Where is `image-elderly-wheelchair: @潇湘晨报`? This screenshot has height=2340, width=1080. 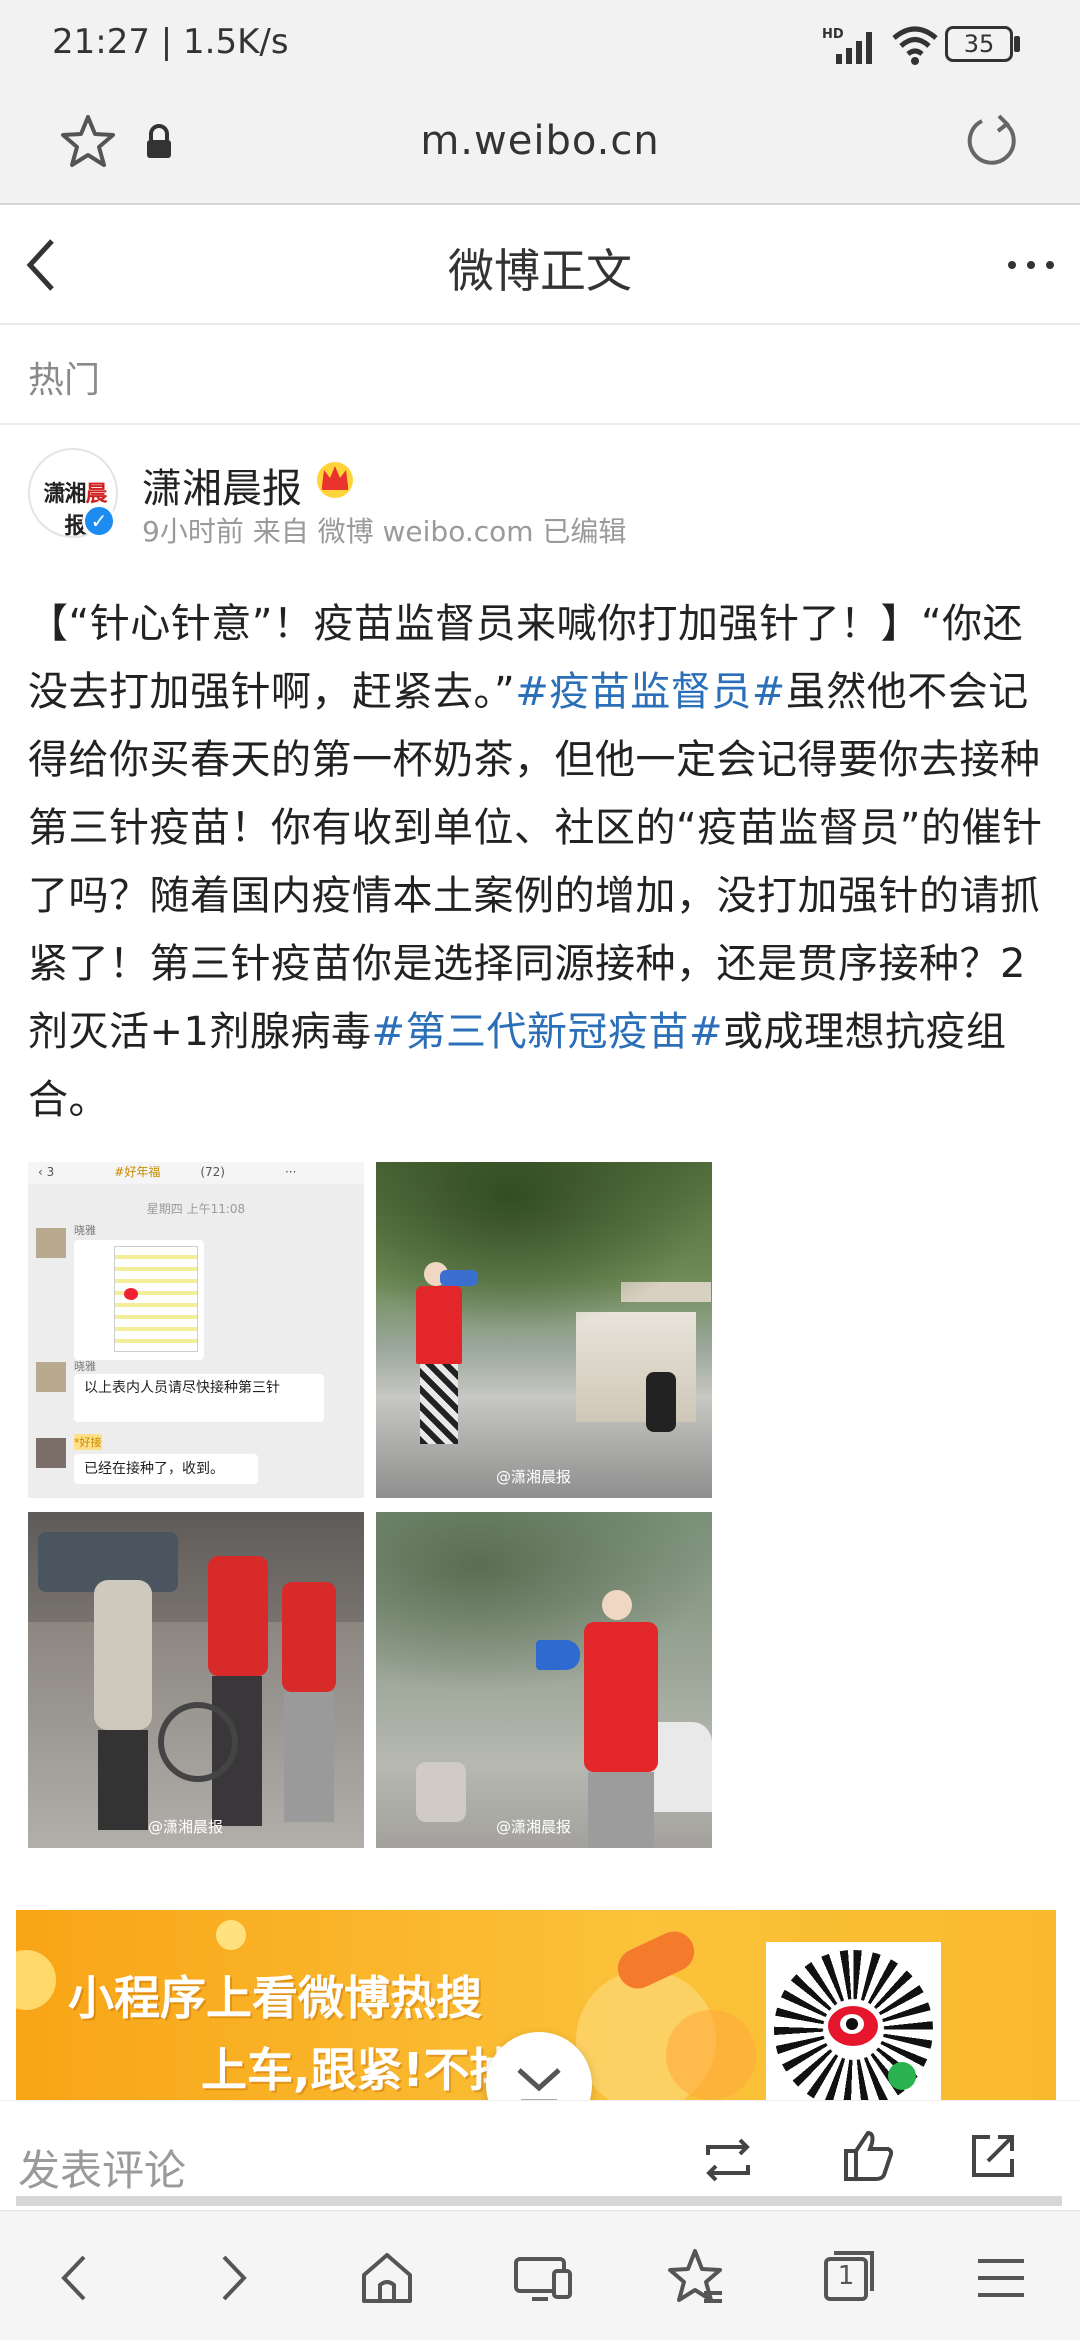
image-elderly-wheelchair: @潇湘晨报 is located at coordinates (196, 1680).